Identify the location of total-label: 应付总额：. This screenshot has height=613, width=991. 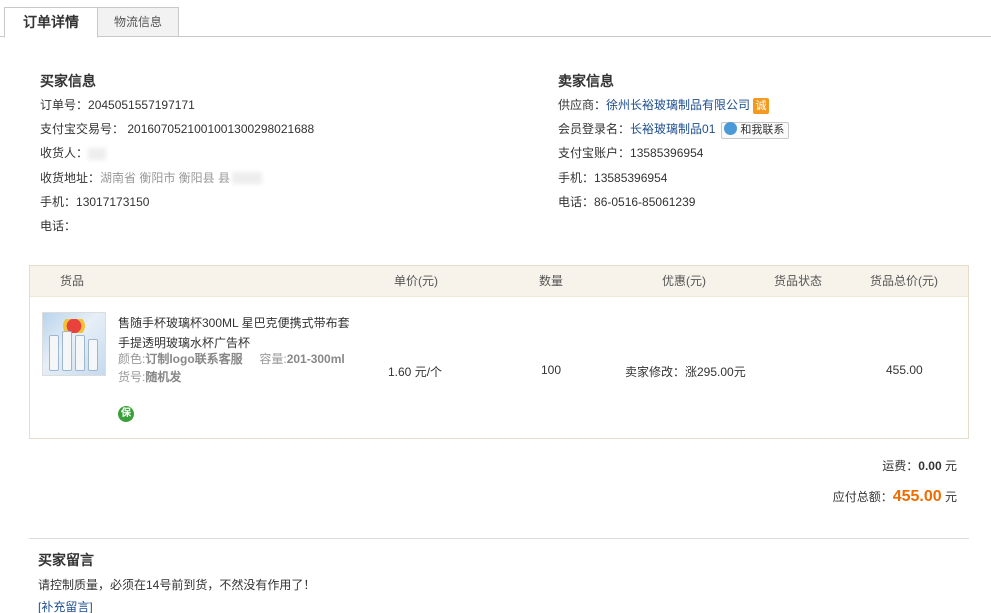
(862, 497).